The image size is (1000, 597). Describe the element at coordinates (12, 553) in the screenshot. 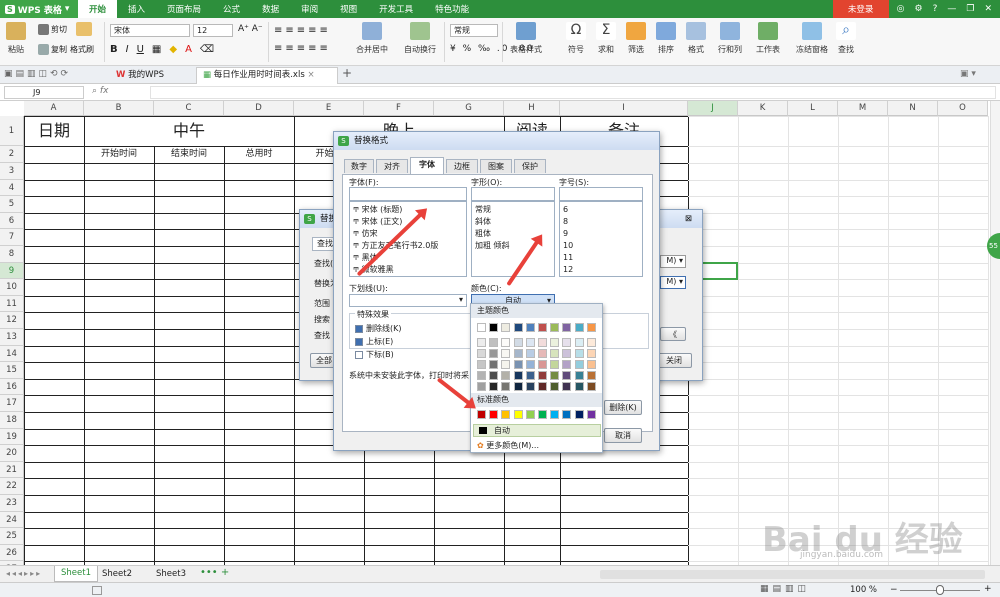

I see `row-header: 26` at that location.